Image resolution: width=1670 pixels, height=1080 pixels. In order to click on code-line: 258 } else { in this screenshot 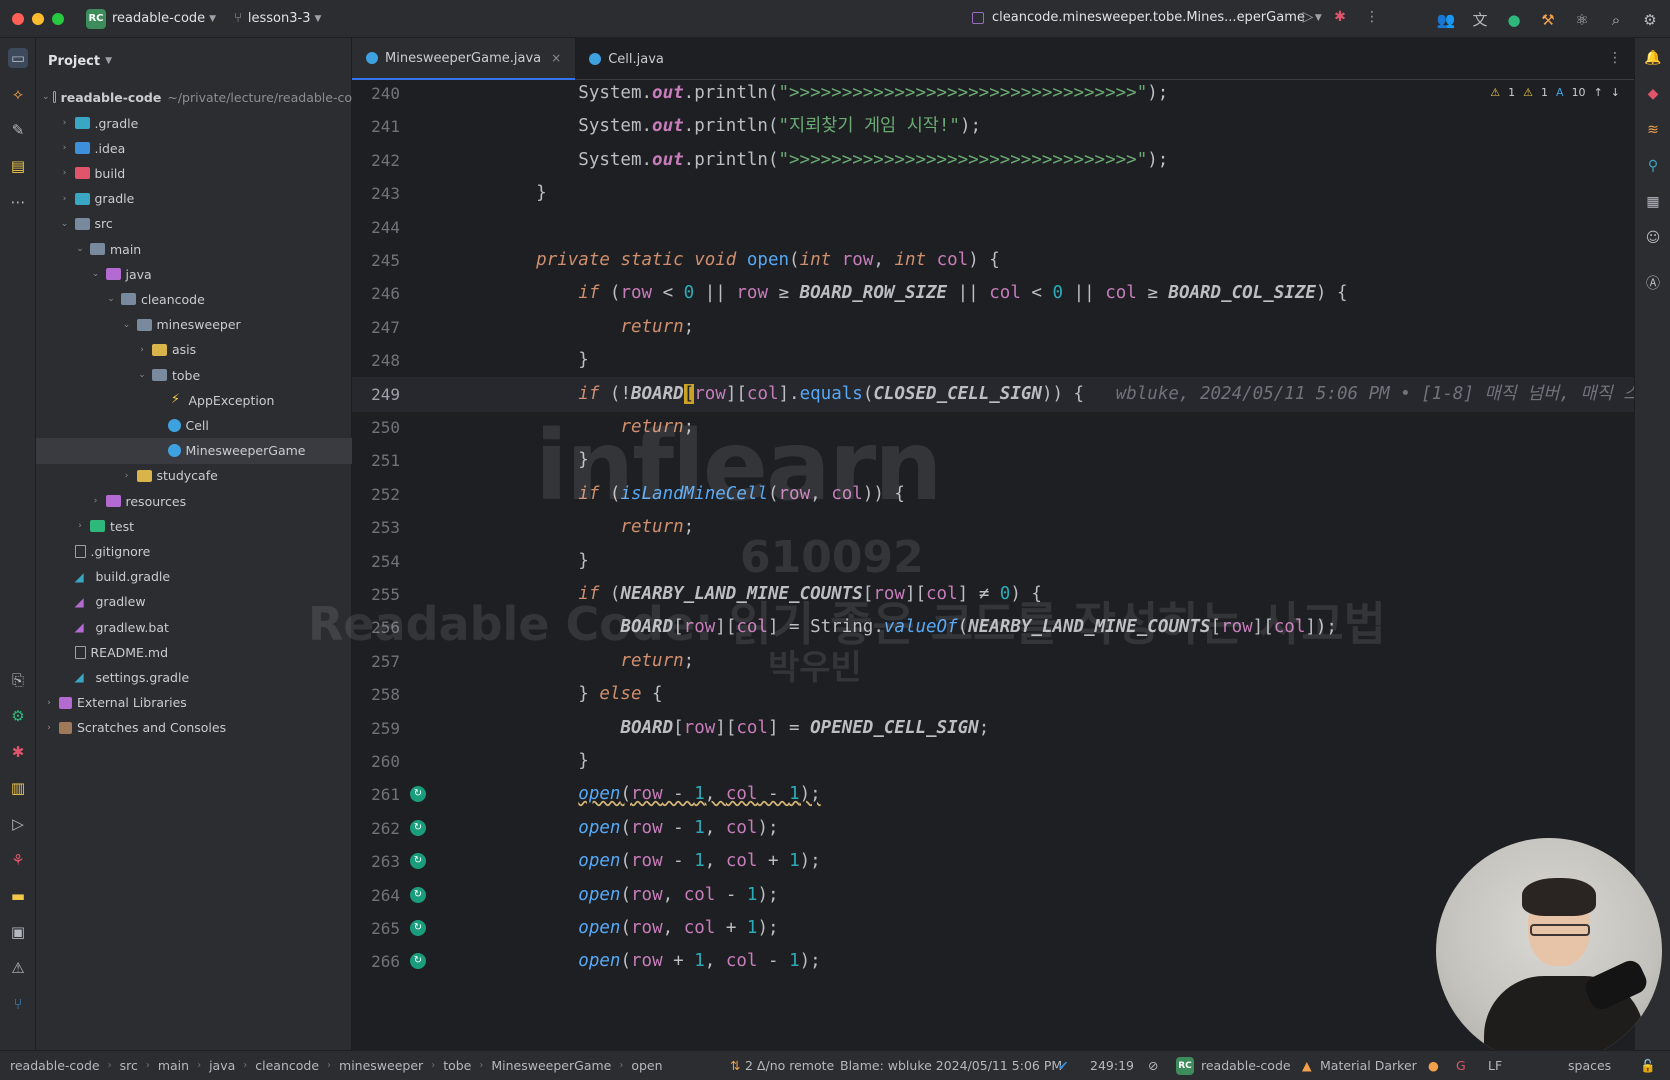, I will do `click(993, 694)`.